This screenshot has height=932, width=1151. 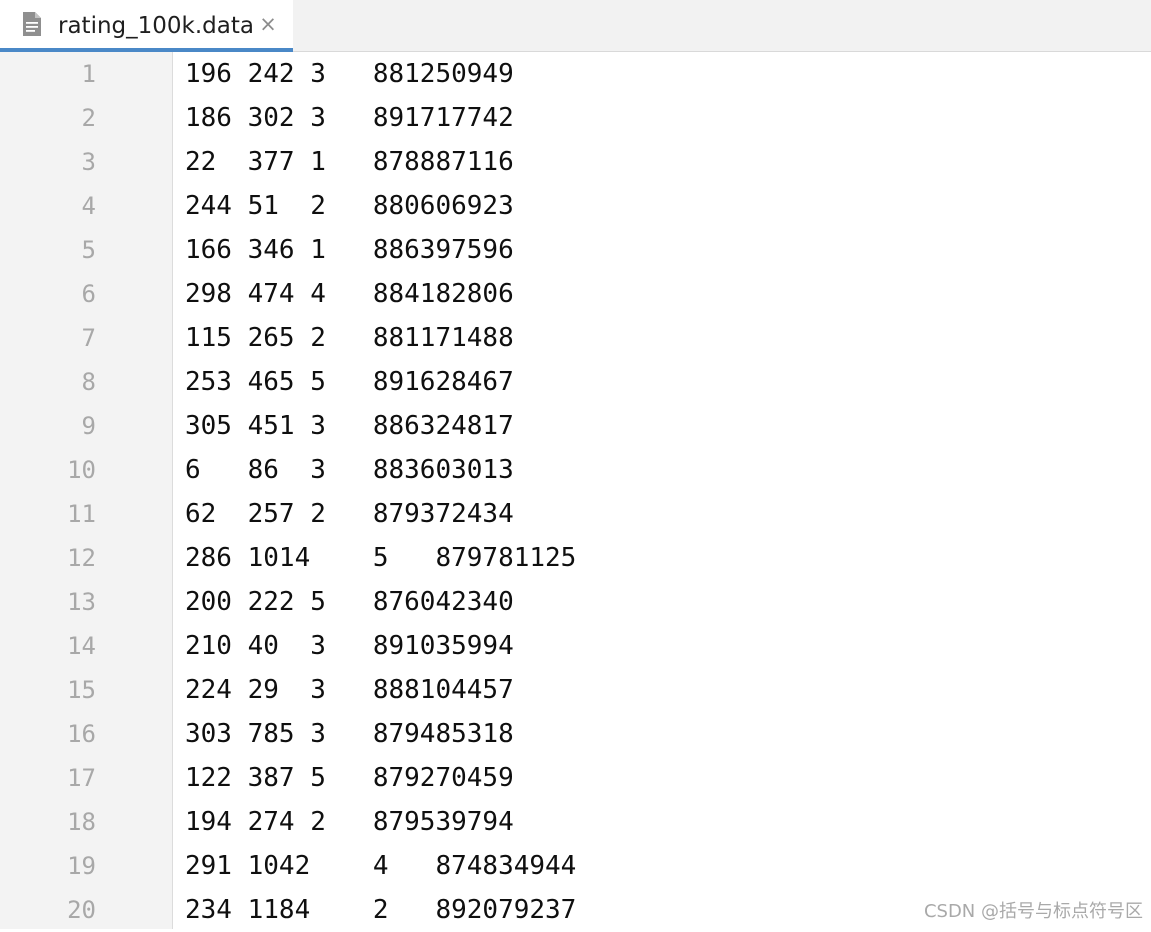 I want to click on line-number: 1, so click(x=88, y=74).